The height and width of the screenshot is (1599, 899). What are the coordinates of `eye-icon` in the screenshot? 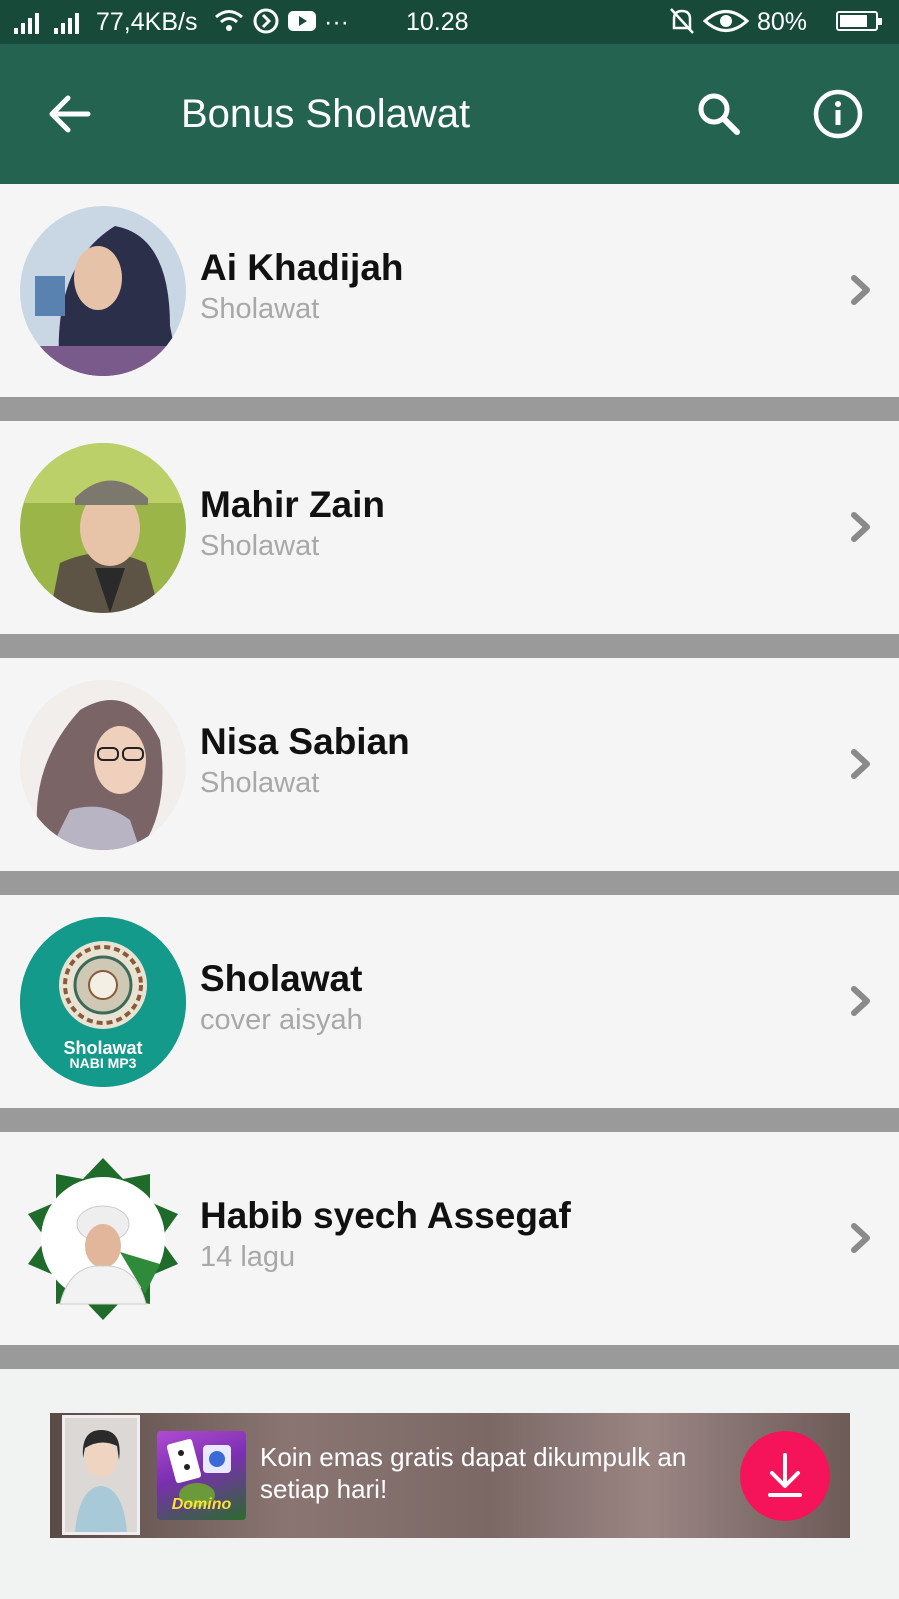 It's located at (726, 24).